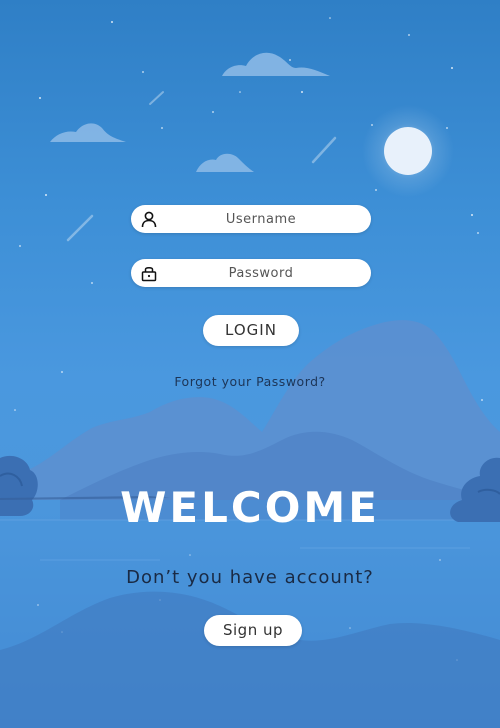 The height and width of the screenshot is (728, 500). Describe the element at coordinates (175, 112) in the screenshot. I see `clouds` at that location.